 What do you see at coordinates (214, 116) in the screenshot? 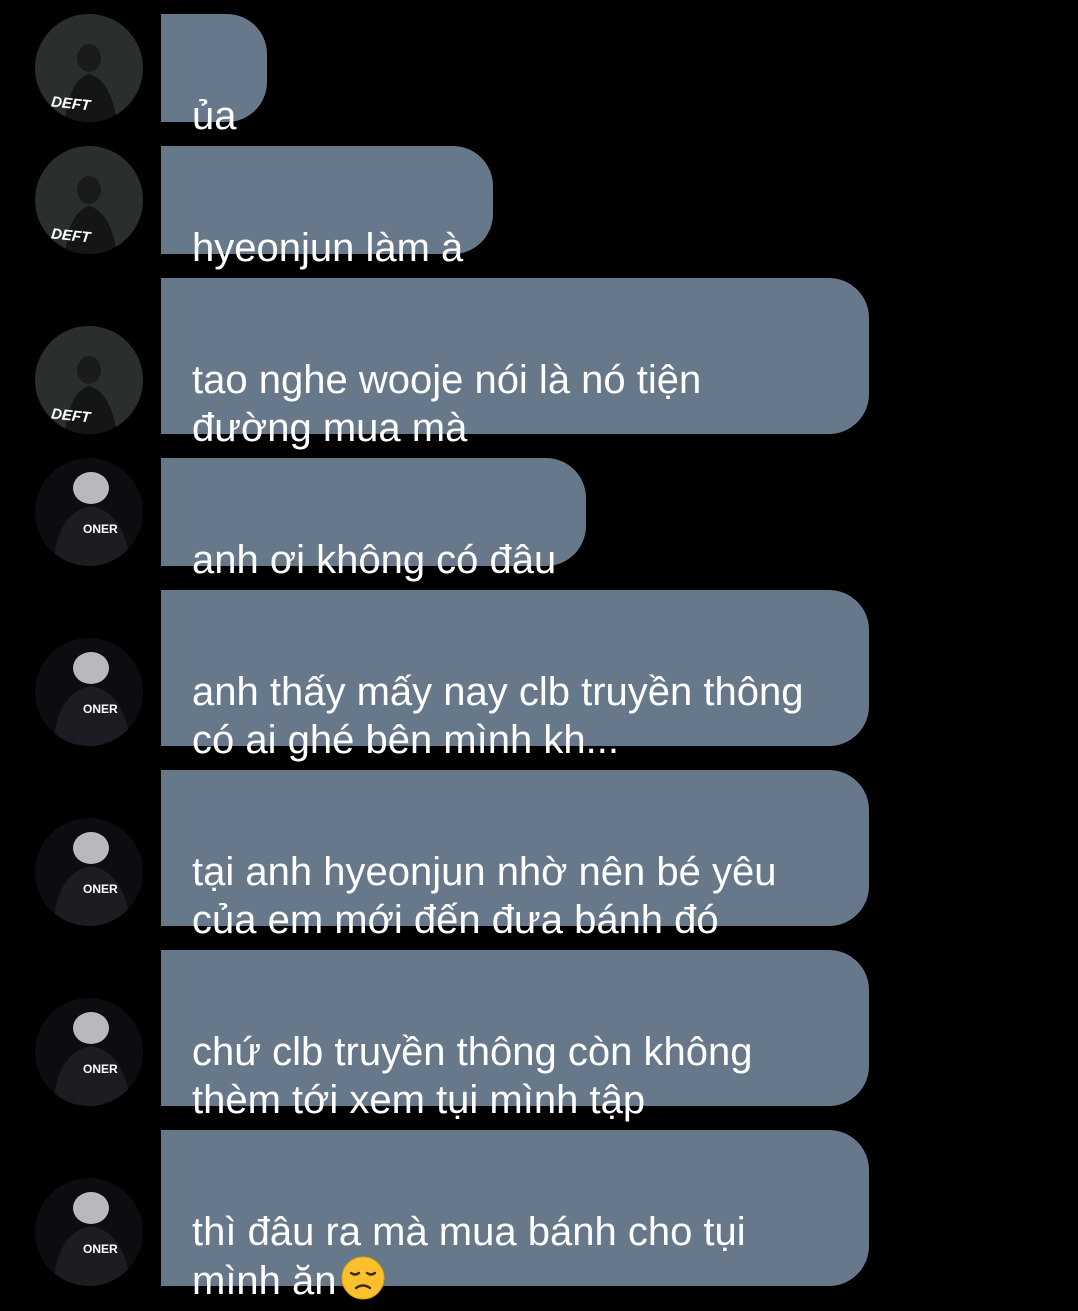
I see `message-text: ủa` at bounding box center [214, 116].